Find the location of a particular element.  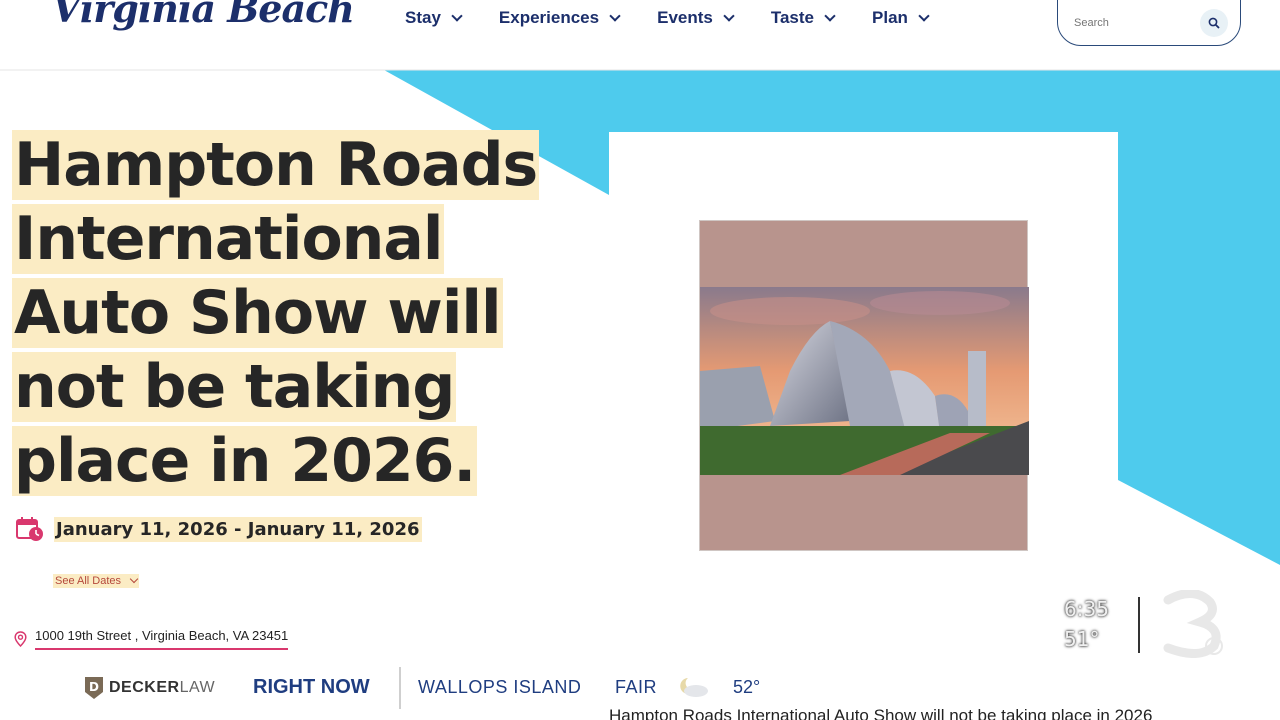

event-date: January 11, 2026 - January 11, 2026 is located at coordinates (219, 529).